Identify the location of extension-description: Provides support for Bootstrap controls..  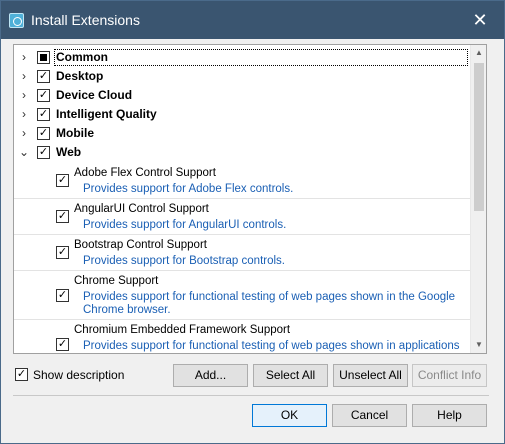
(184, 261).